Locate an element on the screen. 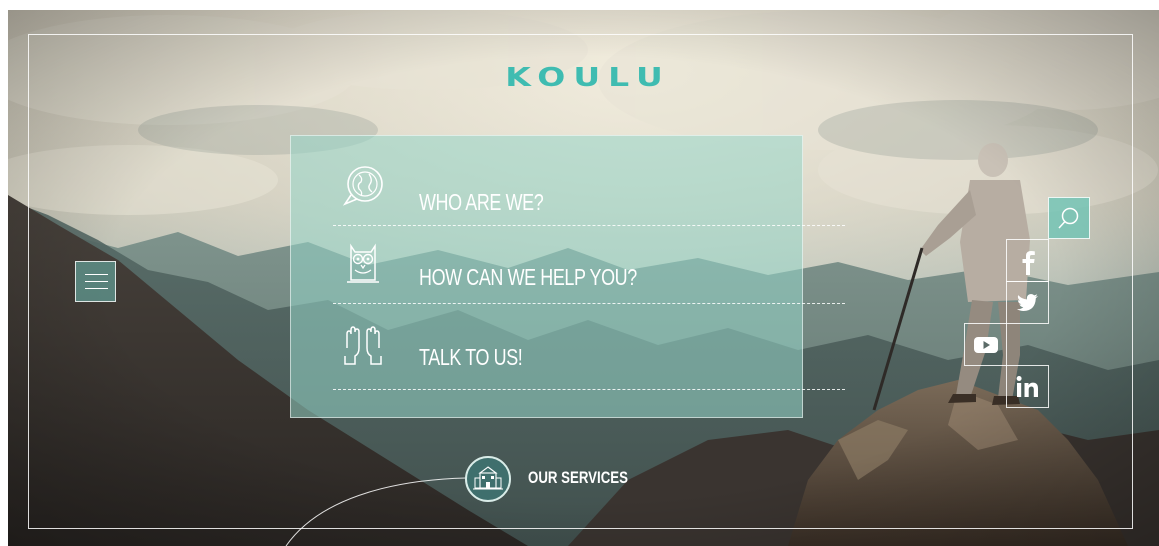 This screenshot has width=1159, height=546. menu-item-label: TALK TO US! is located at coordinates (471, 357).